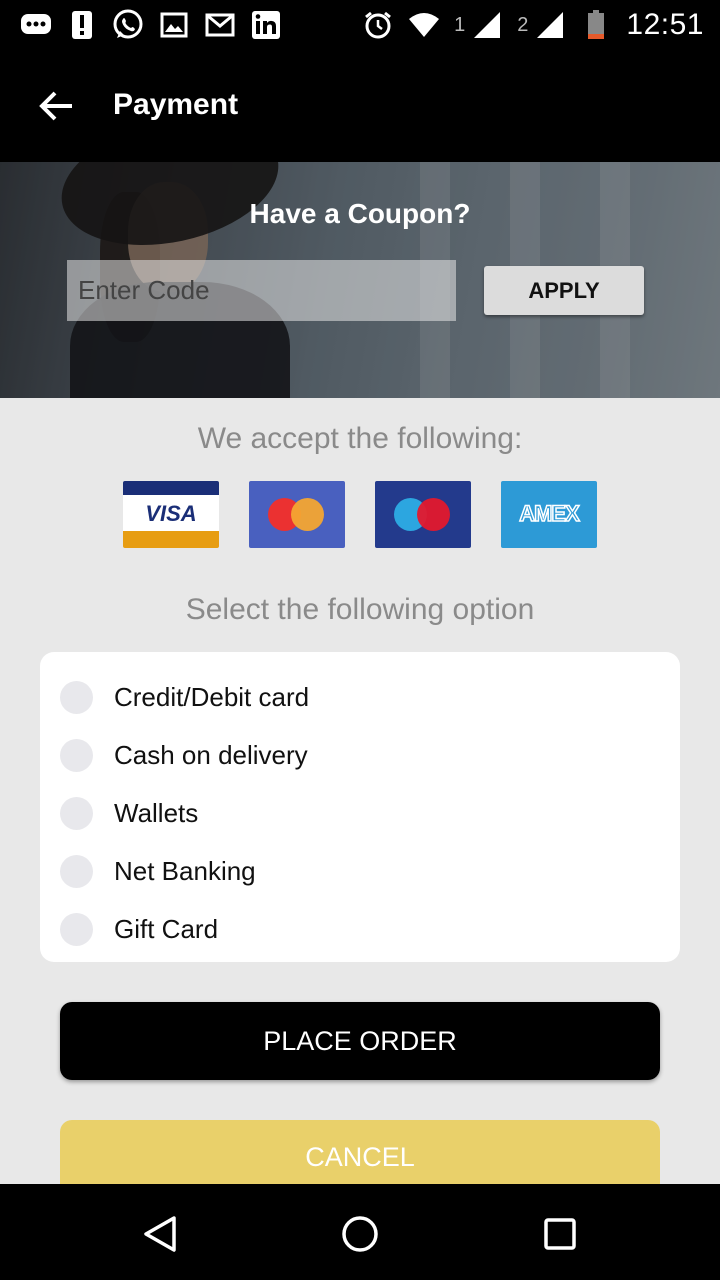 The height and width of the screenshot is (1280, 720). What do you see at coordinates (297, 514) in the screenshot?
I see `mastercard-logo` at bounding box center [297, 514].